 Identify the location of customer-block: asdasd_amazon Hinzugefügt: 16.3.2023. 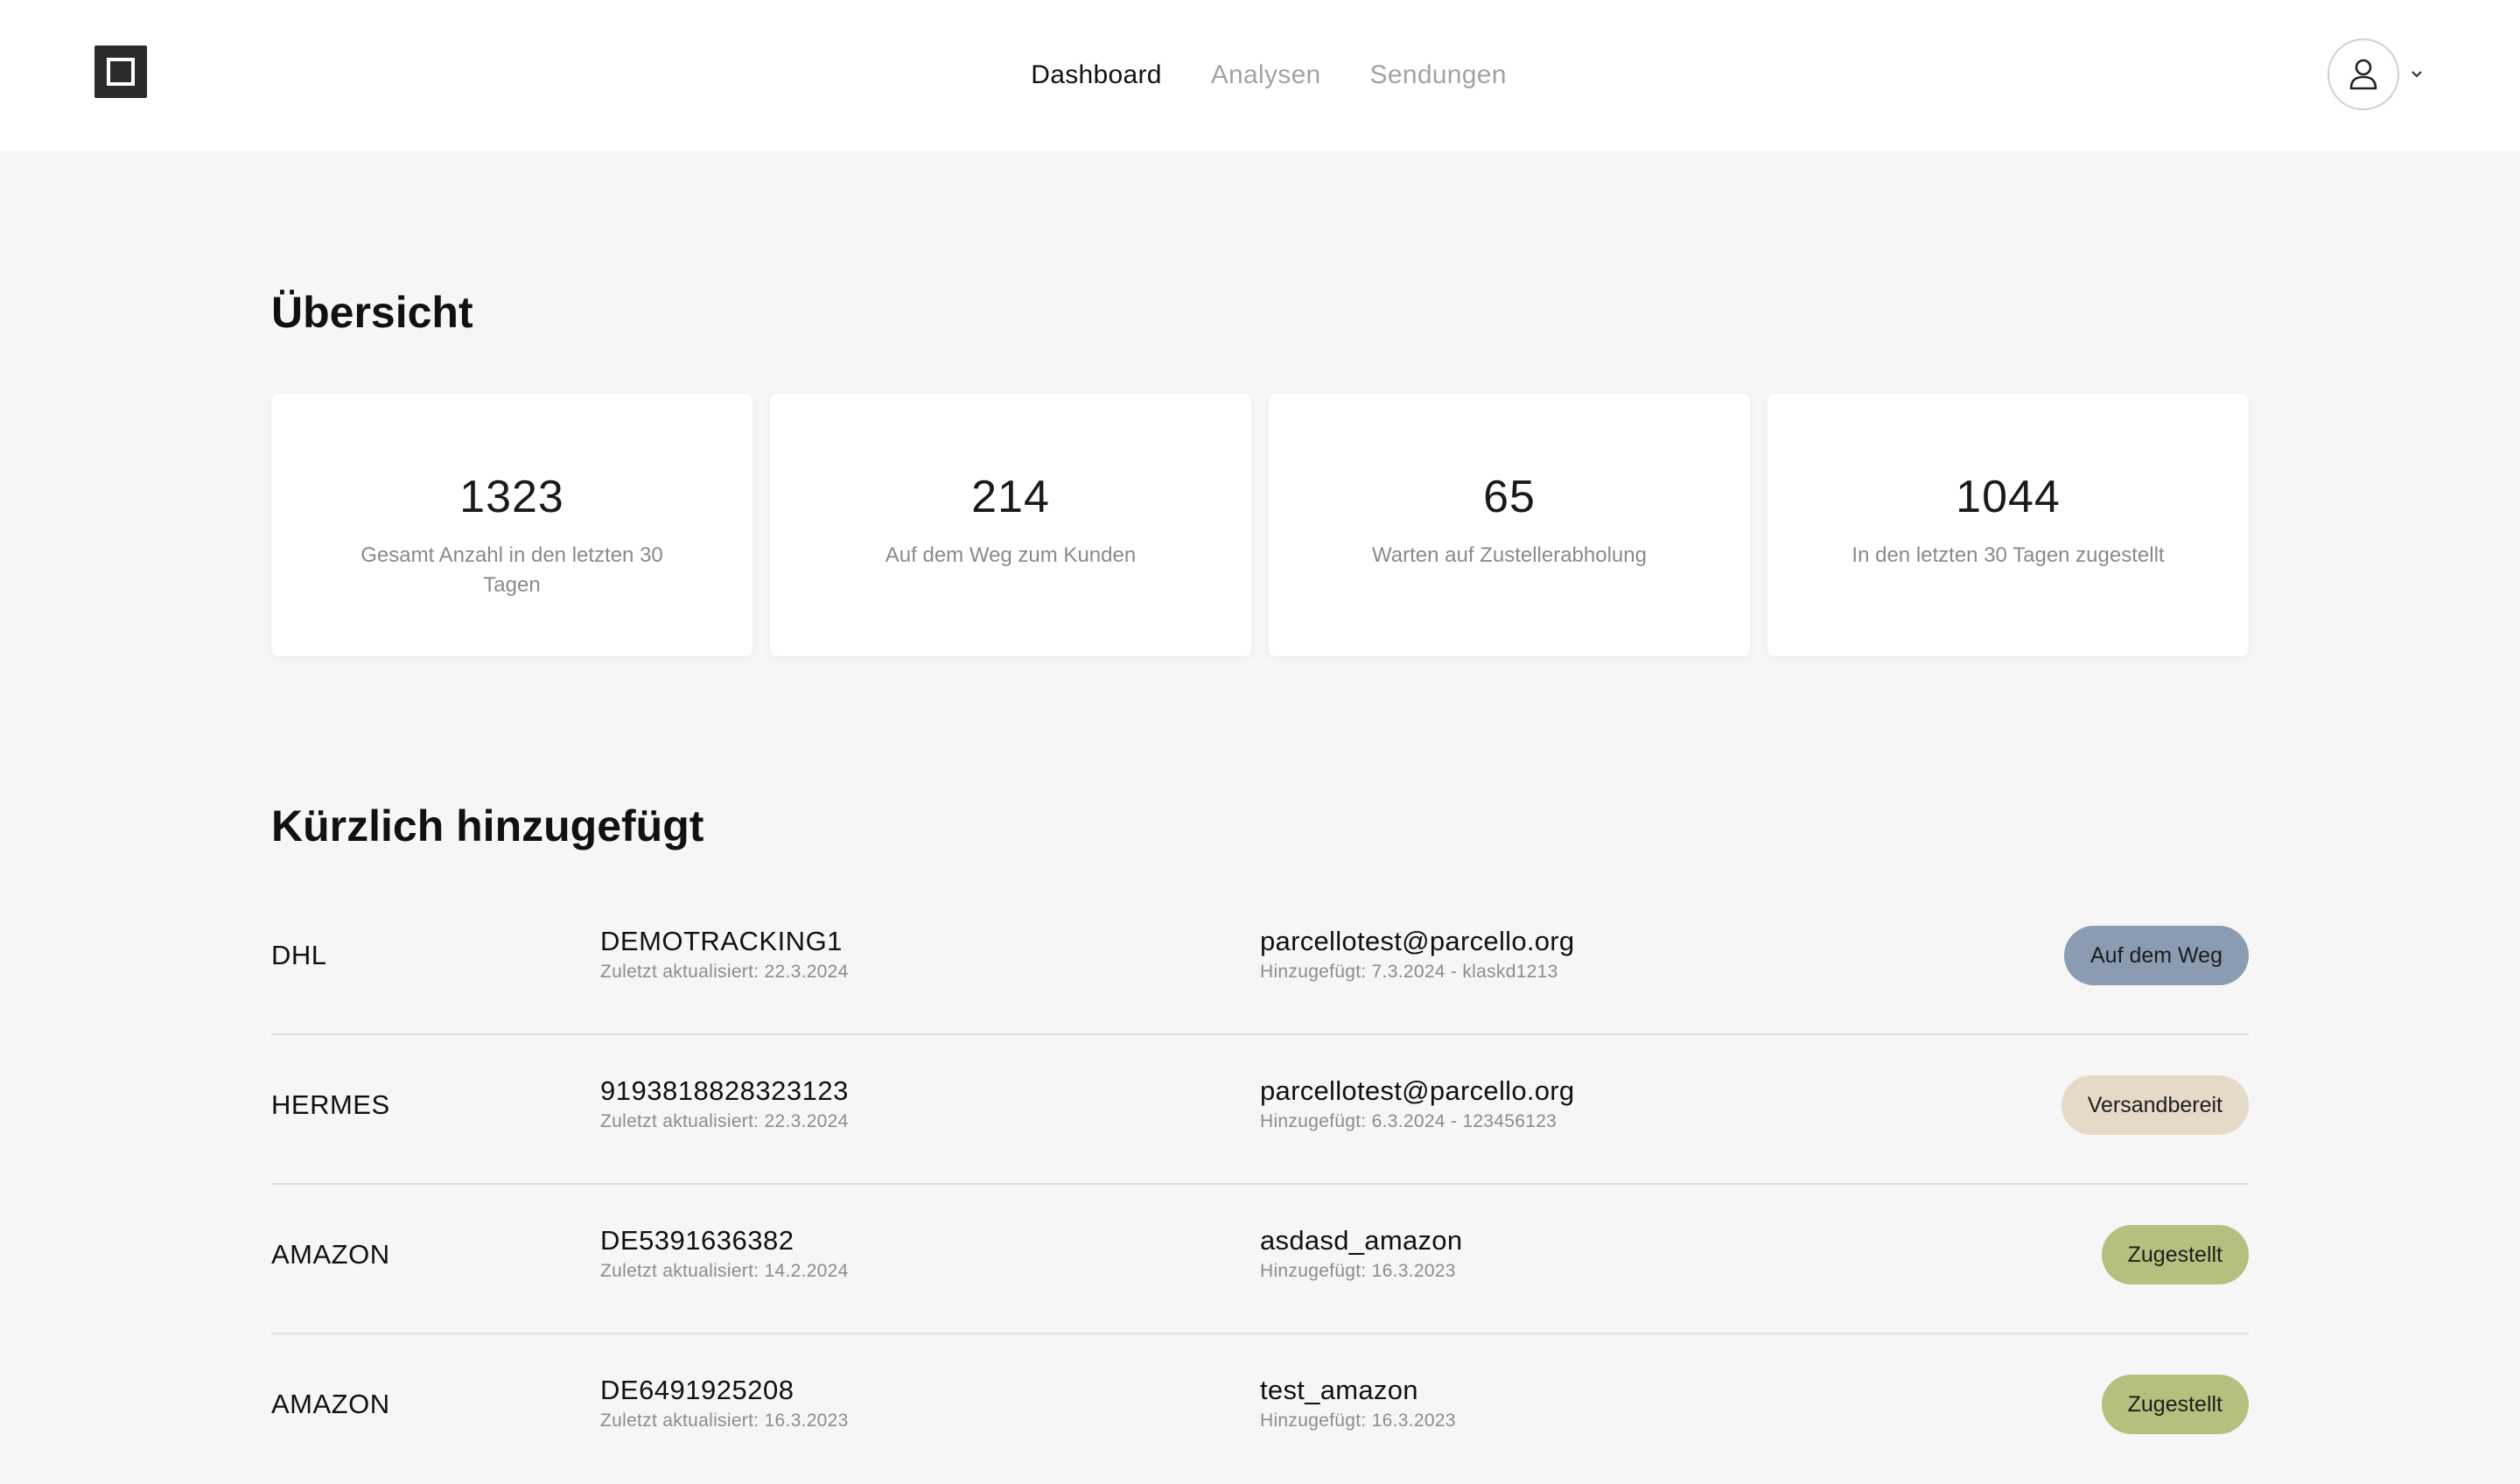
(1361, 1254).